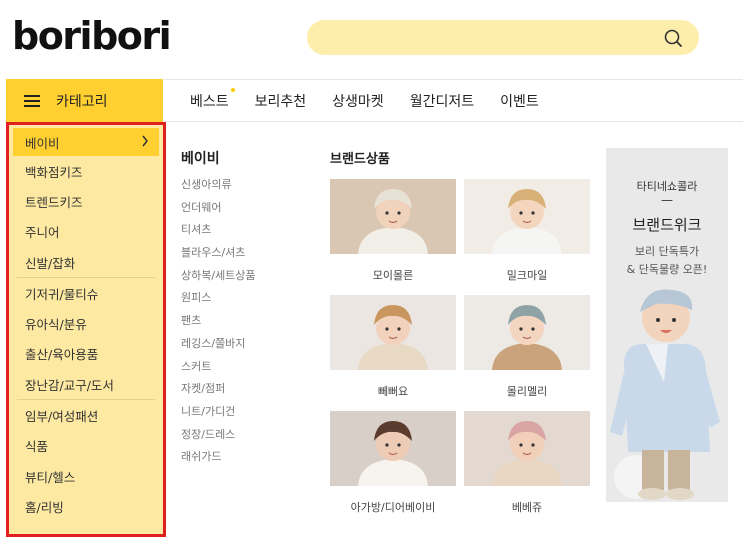  Describe the element at coordinates (360, 159) in the screenshot. I see `brand-section-title: 브랜드상품` at that location.